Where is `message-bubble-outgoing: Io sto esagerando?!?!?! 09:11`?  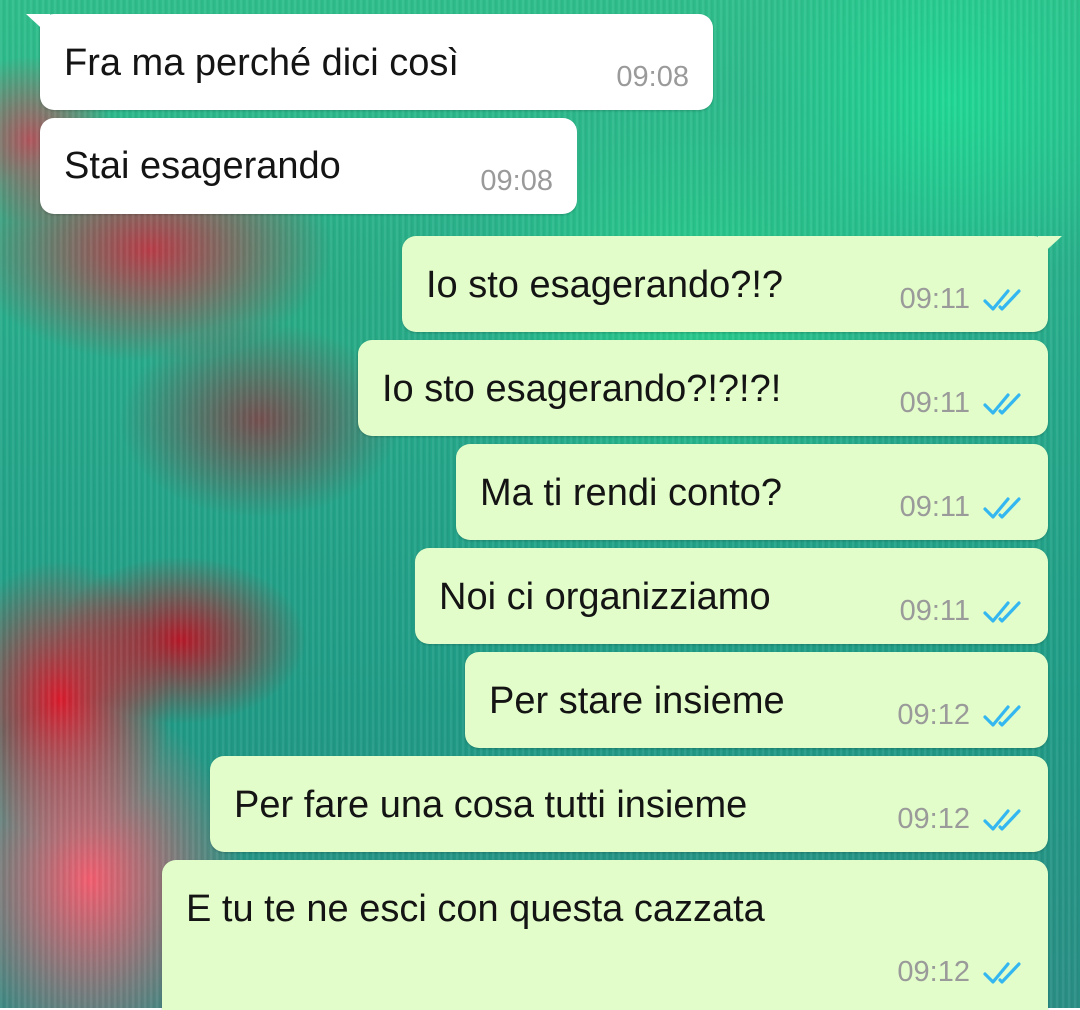
message-bubble-outgoing: Io sto esagerando?!?!?! 09:11 is located at coordinates (703, 388).